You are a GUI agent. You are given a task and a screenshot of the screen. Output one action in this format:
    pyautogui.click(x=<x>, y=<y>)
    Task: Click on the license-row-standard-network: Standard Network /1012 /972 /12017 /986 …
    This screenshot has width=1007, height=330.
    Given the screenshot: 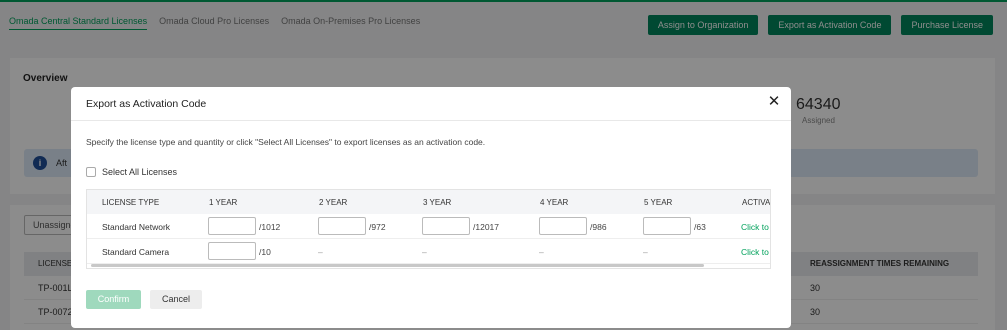 What is the action you would take?
    pyautogui.click(x=428, y=226)
    